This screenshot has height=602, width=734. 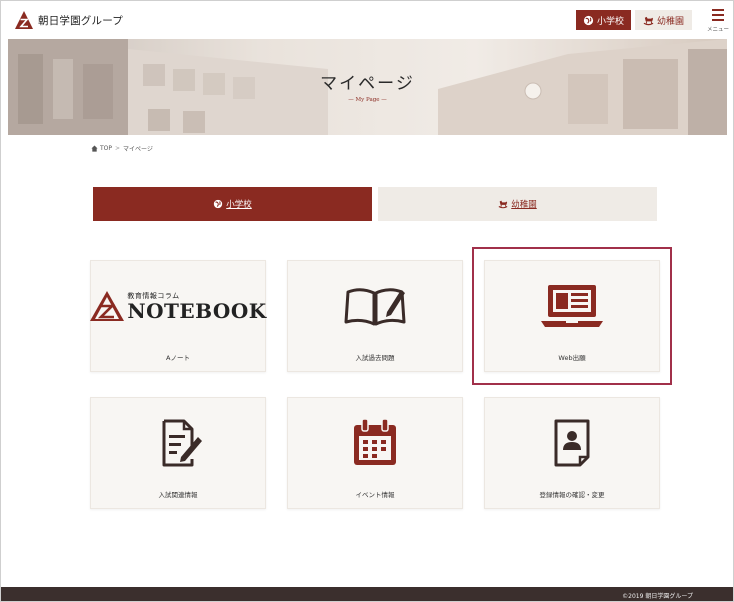 What do you see at coordinates (239, 205) in the screenshot?
I see `tab-school-label: 小学校` at bounding box center [239, 205].